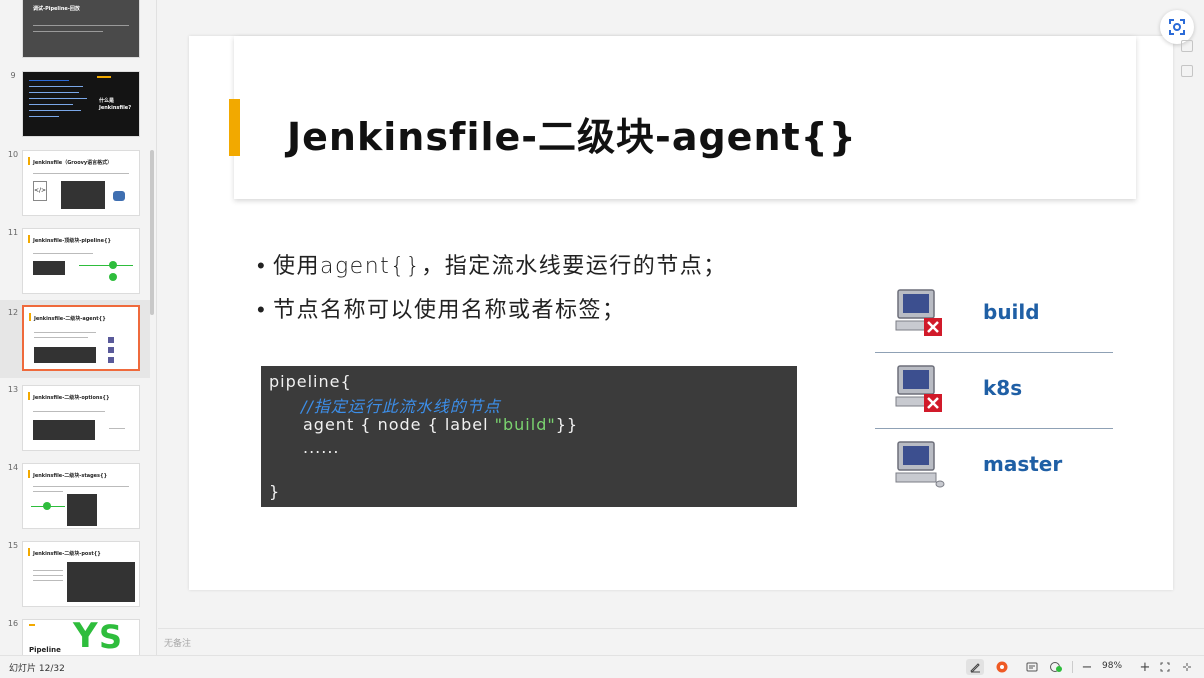 The height and width of the screenshot is (678, 1204). Describe the element at coordinates (72, 241) in the screenshot. I see `thumb-title: Jenkinsfile-顶级块-pipeline{}` at that location.